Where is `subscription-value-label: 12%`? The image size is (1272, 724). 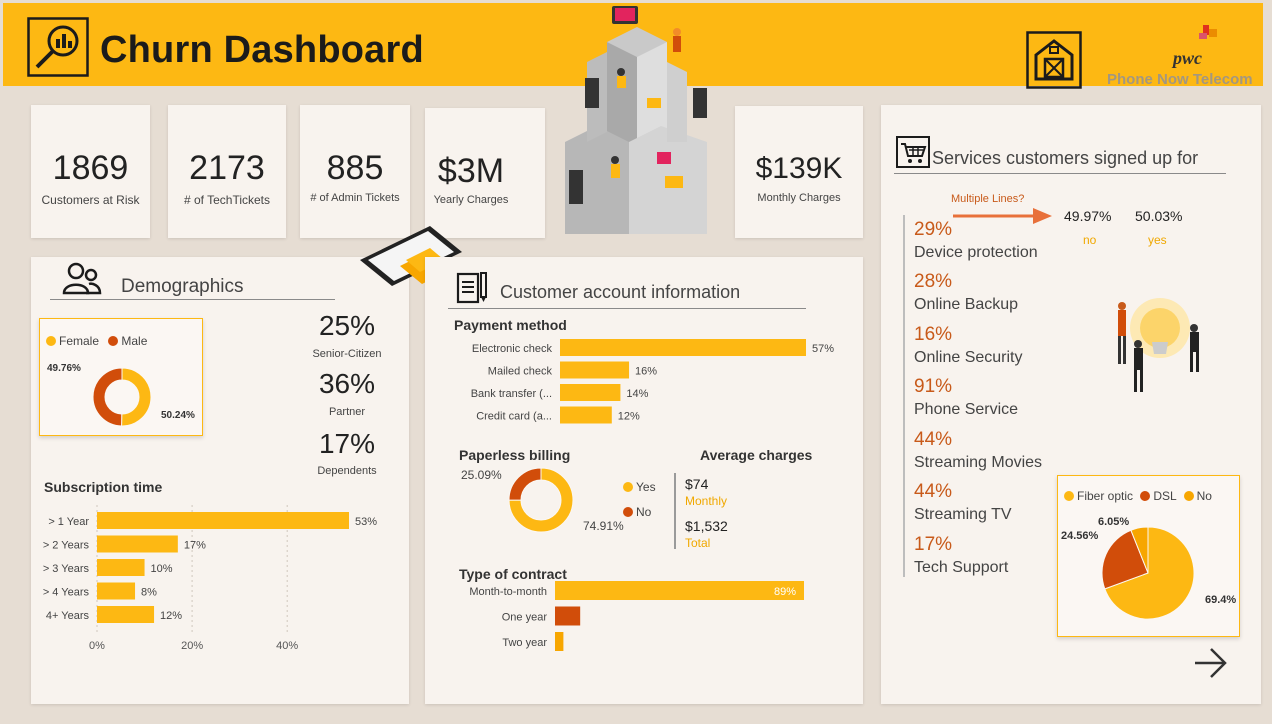
subscription-value-label: 12% is located at coordinates (171, 616).